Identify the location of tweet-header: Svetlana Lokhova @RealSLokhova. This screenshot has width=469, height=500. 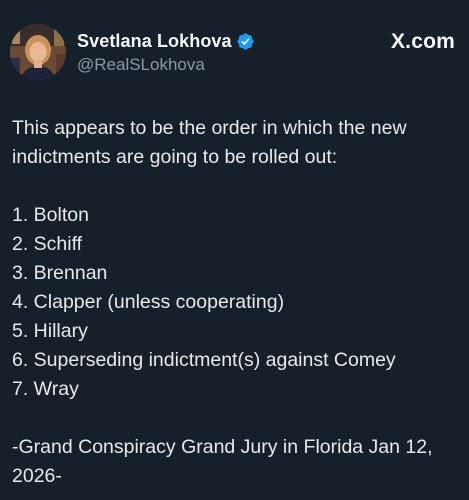
(132, 52).